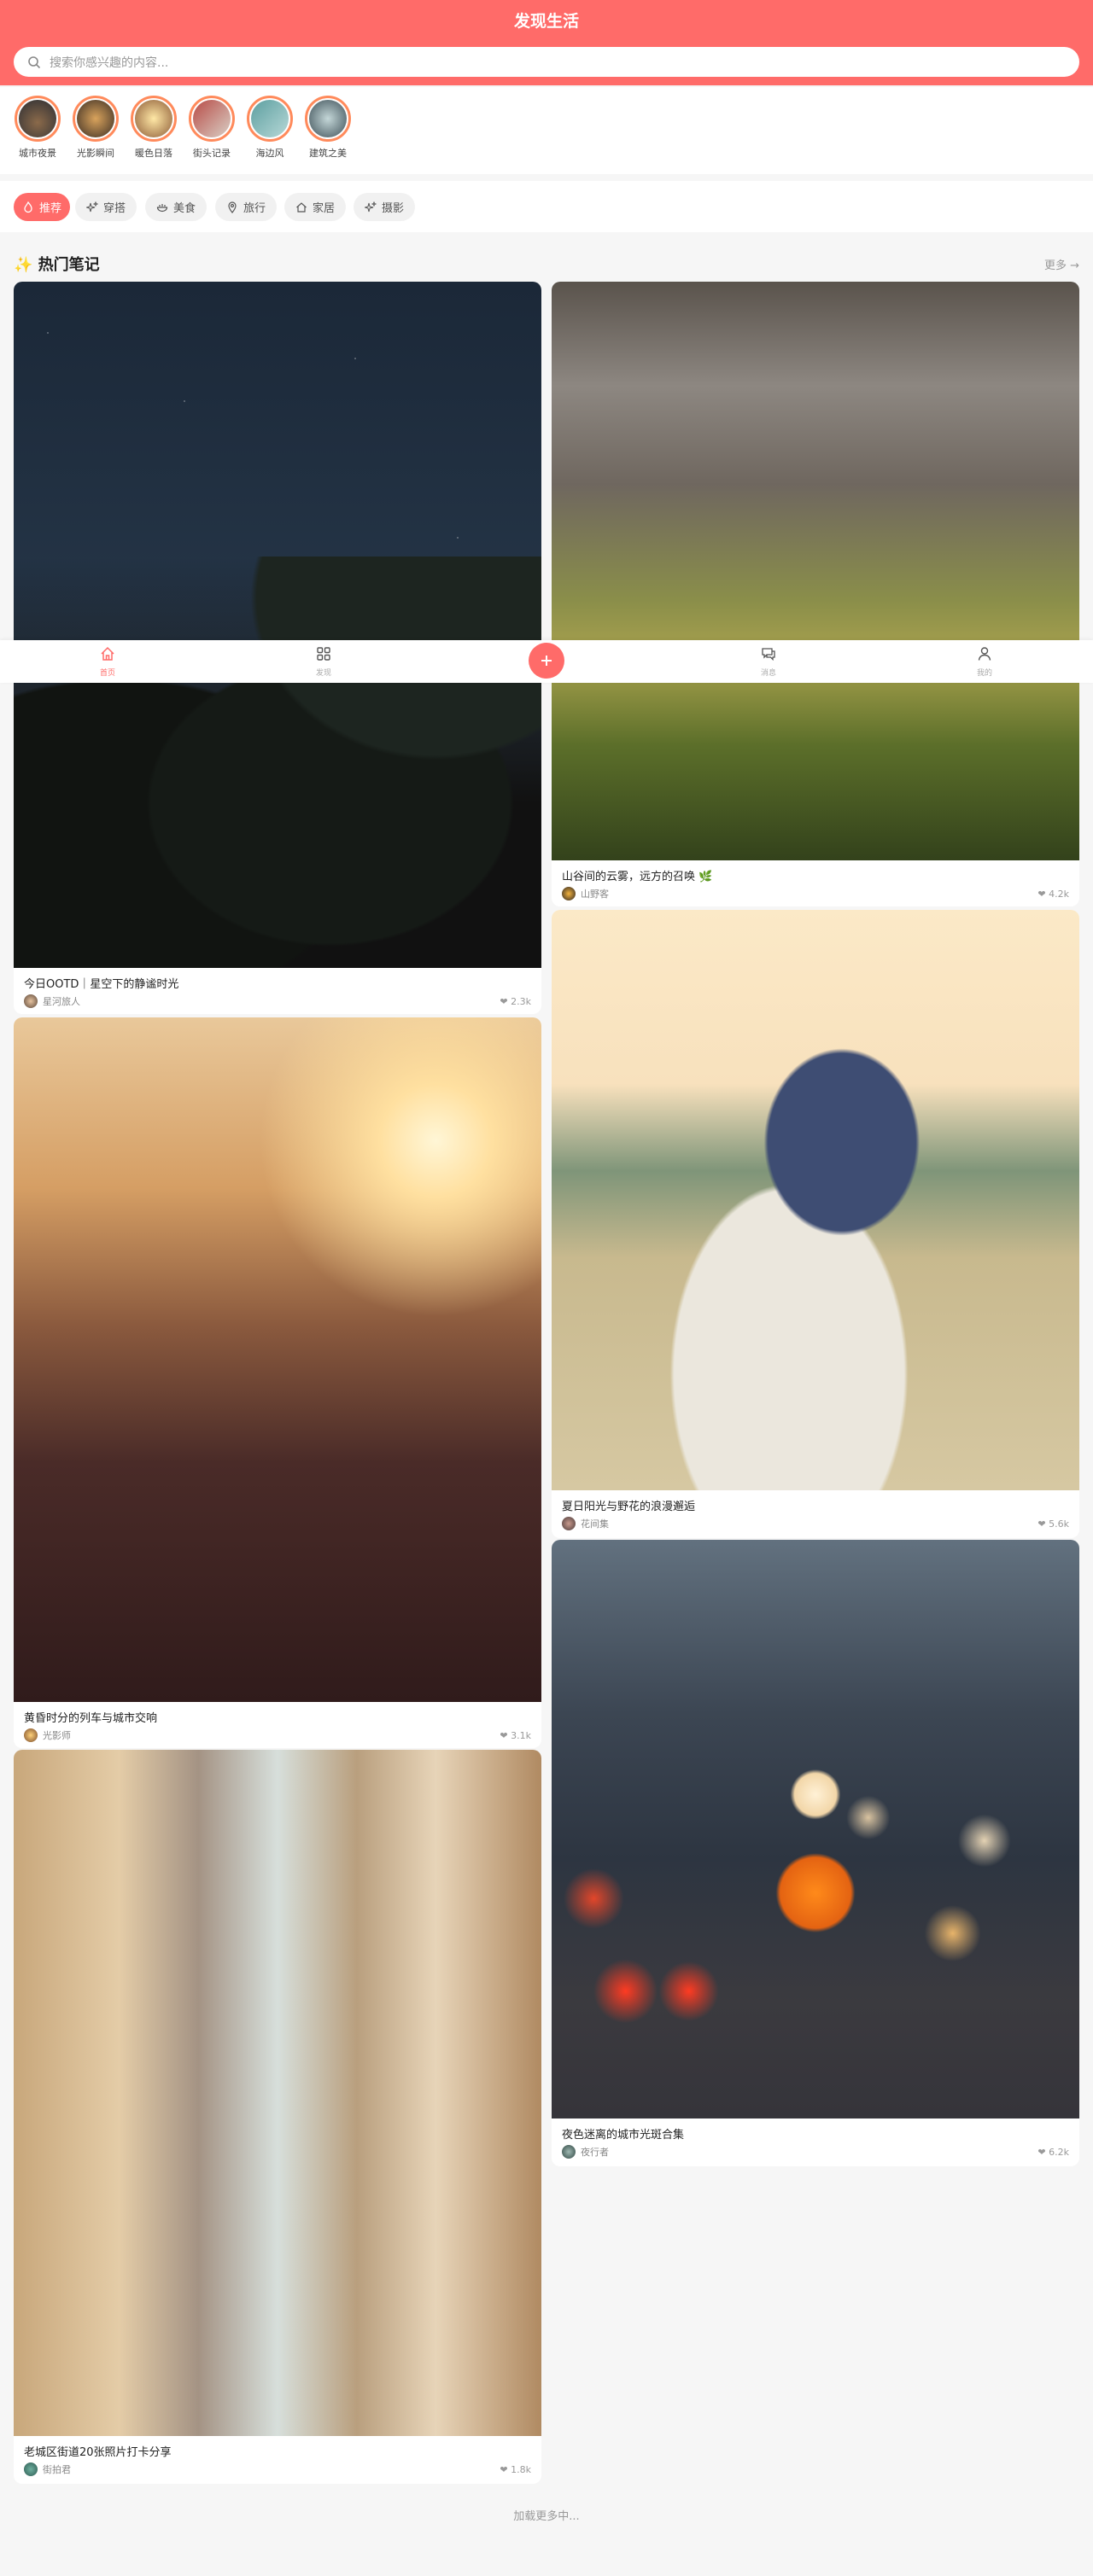 The height and width of the screenshot is (2576, 1093). Describe the element at coordinates (515, 1735) in the screenshot. I see `like-count: ❤ 3.1k` at that location.